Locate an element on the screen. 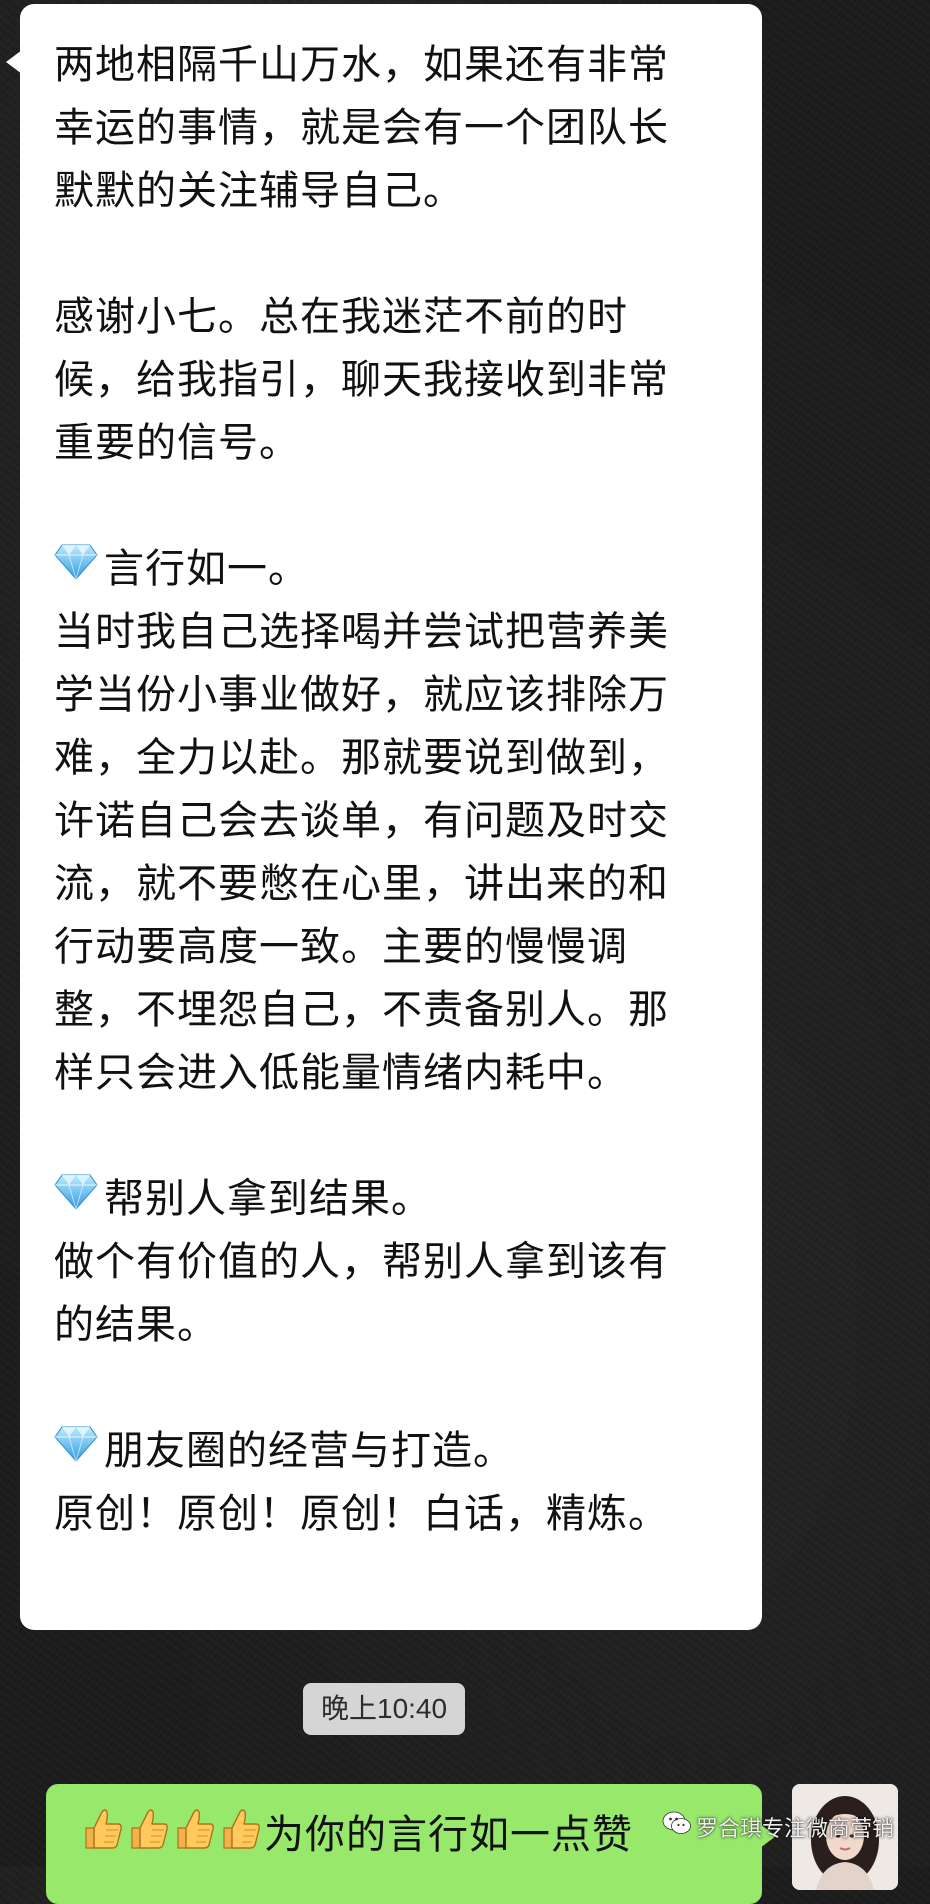 The image size is (930, 1904). message-line: 帮别人拿到结果。 is located at coordinates (398, 1199).